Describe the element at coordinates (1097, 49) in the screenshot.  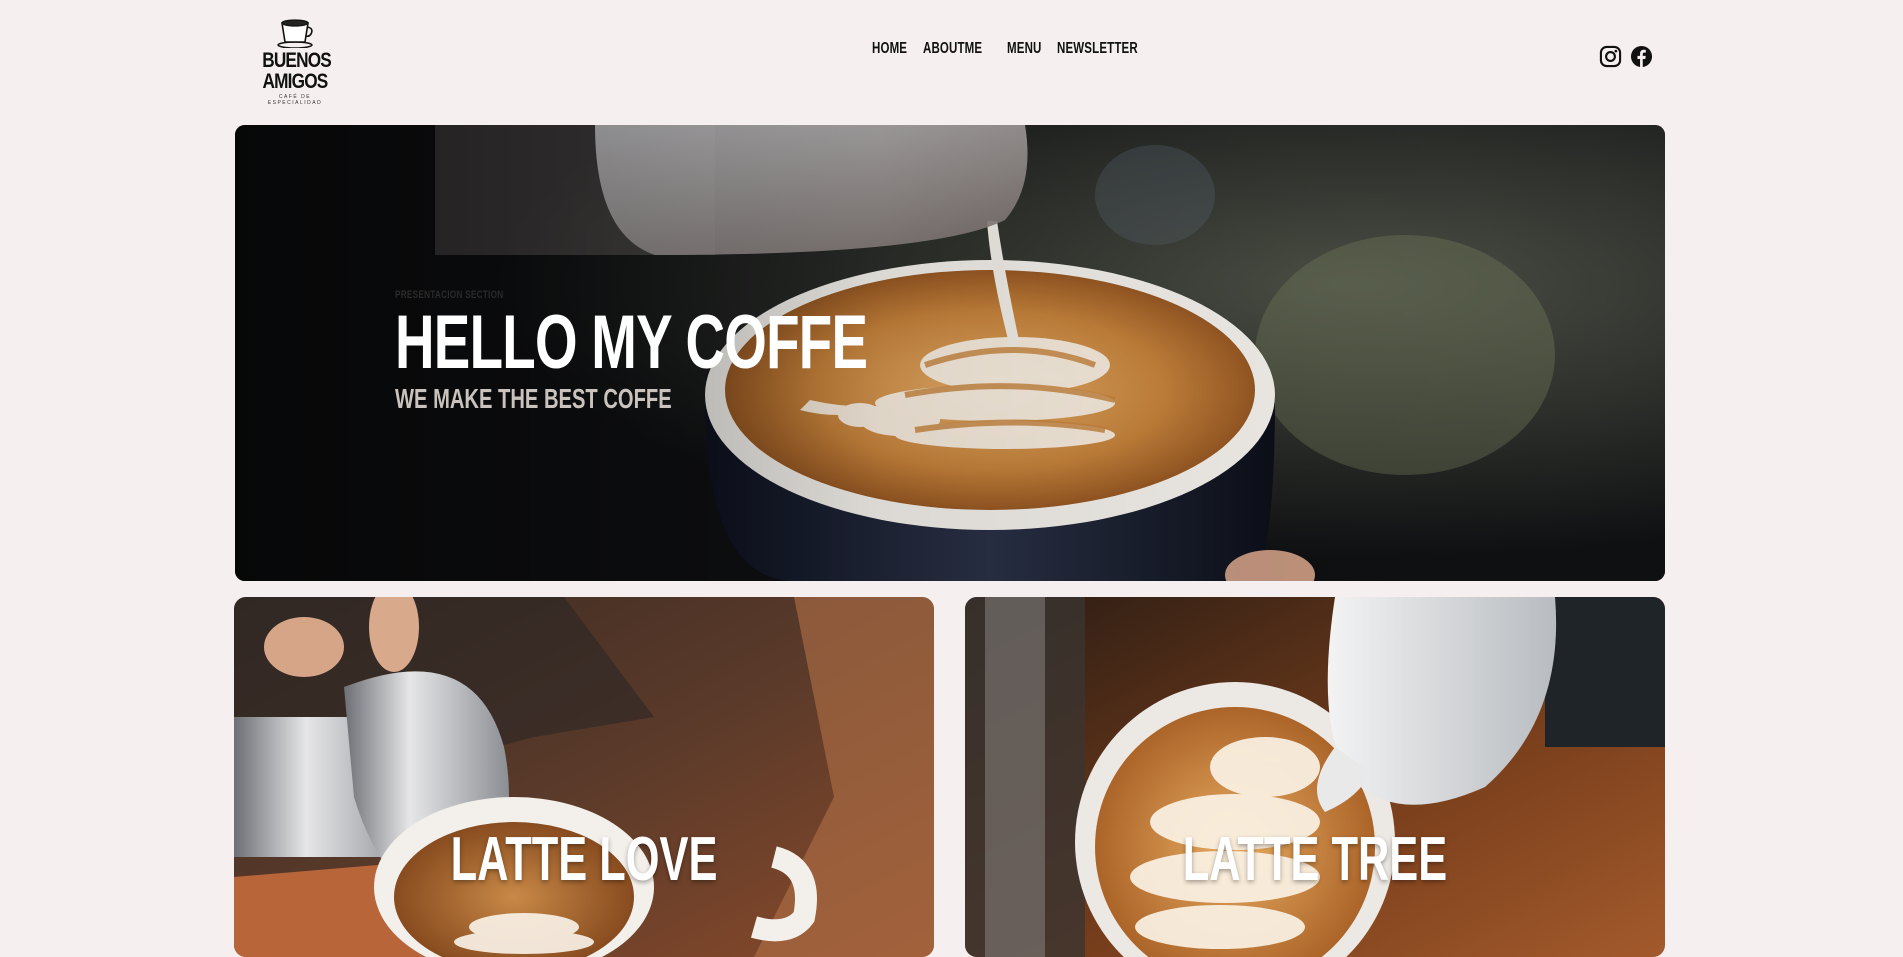
I see `nav-item-newsletter: NEWSLETTER` at that location.